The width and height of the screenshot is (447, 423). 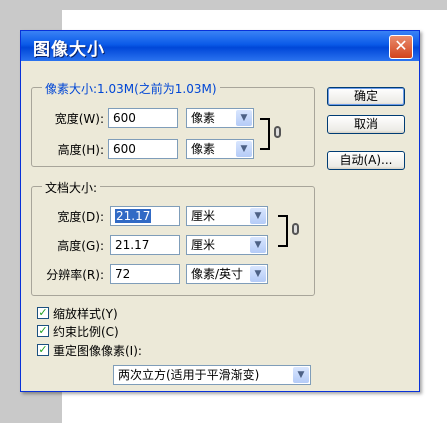 What do you see at coordinates (220, 118) in the screenshot?
I see `pixel-width-unit-select: 像素 ▼` at bounding box center [220, 118].